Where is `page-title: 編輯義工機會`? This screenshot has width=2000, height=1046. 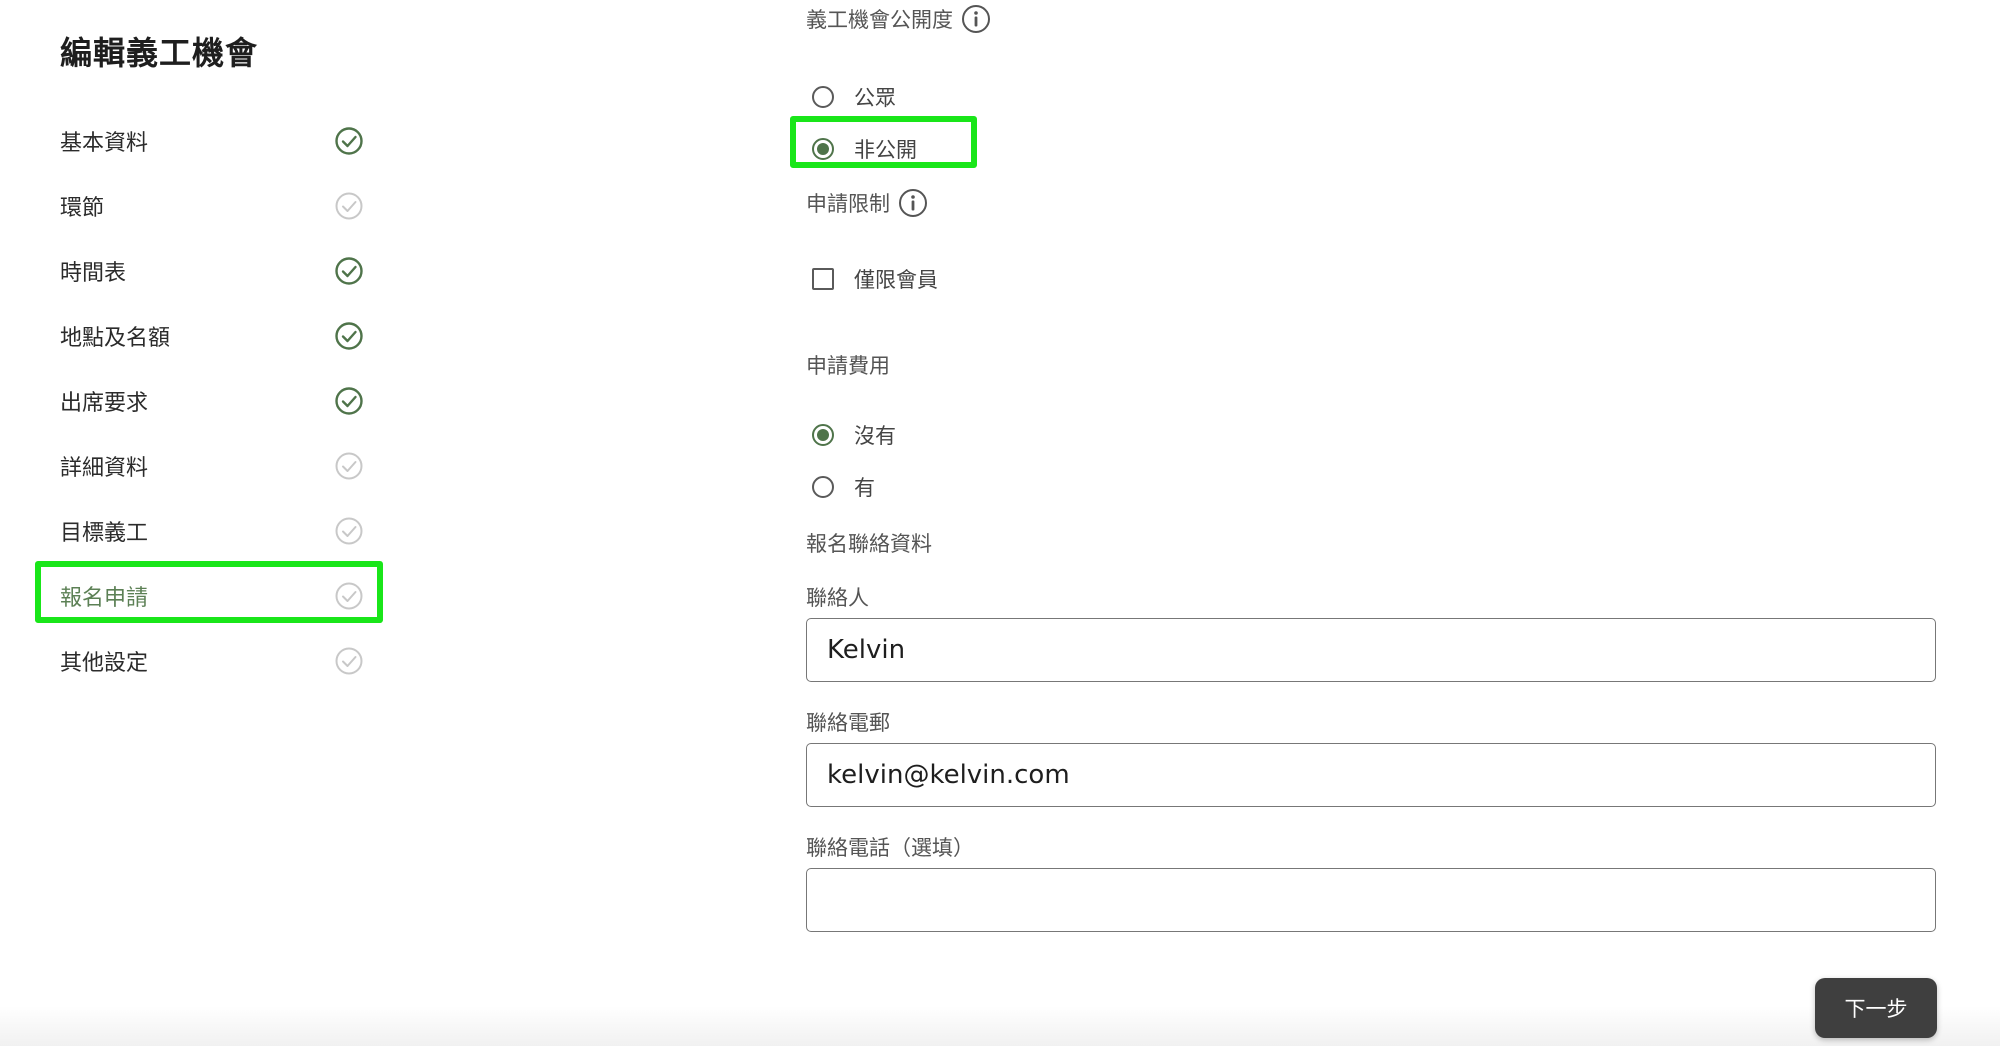
page-title: 編輯義工機會 is located at coordinates (159, 53).